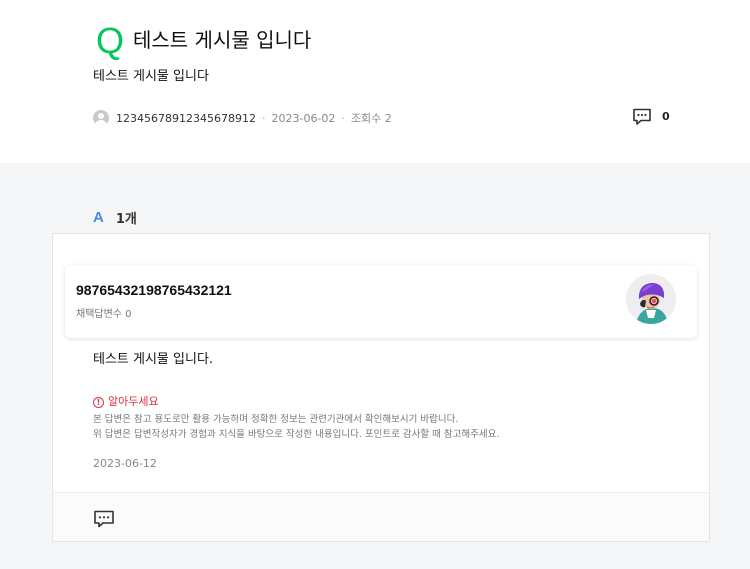 The width and height of the screenshot is (750, 569). What do you see at coordinates (296, 402) in the screenshot?
I see `notice-title: ! 알아두세요` at bounding box center [296, 402].